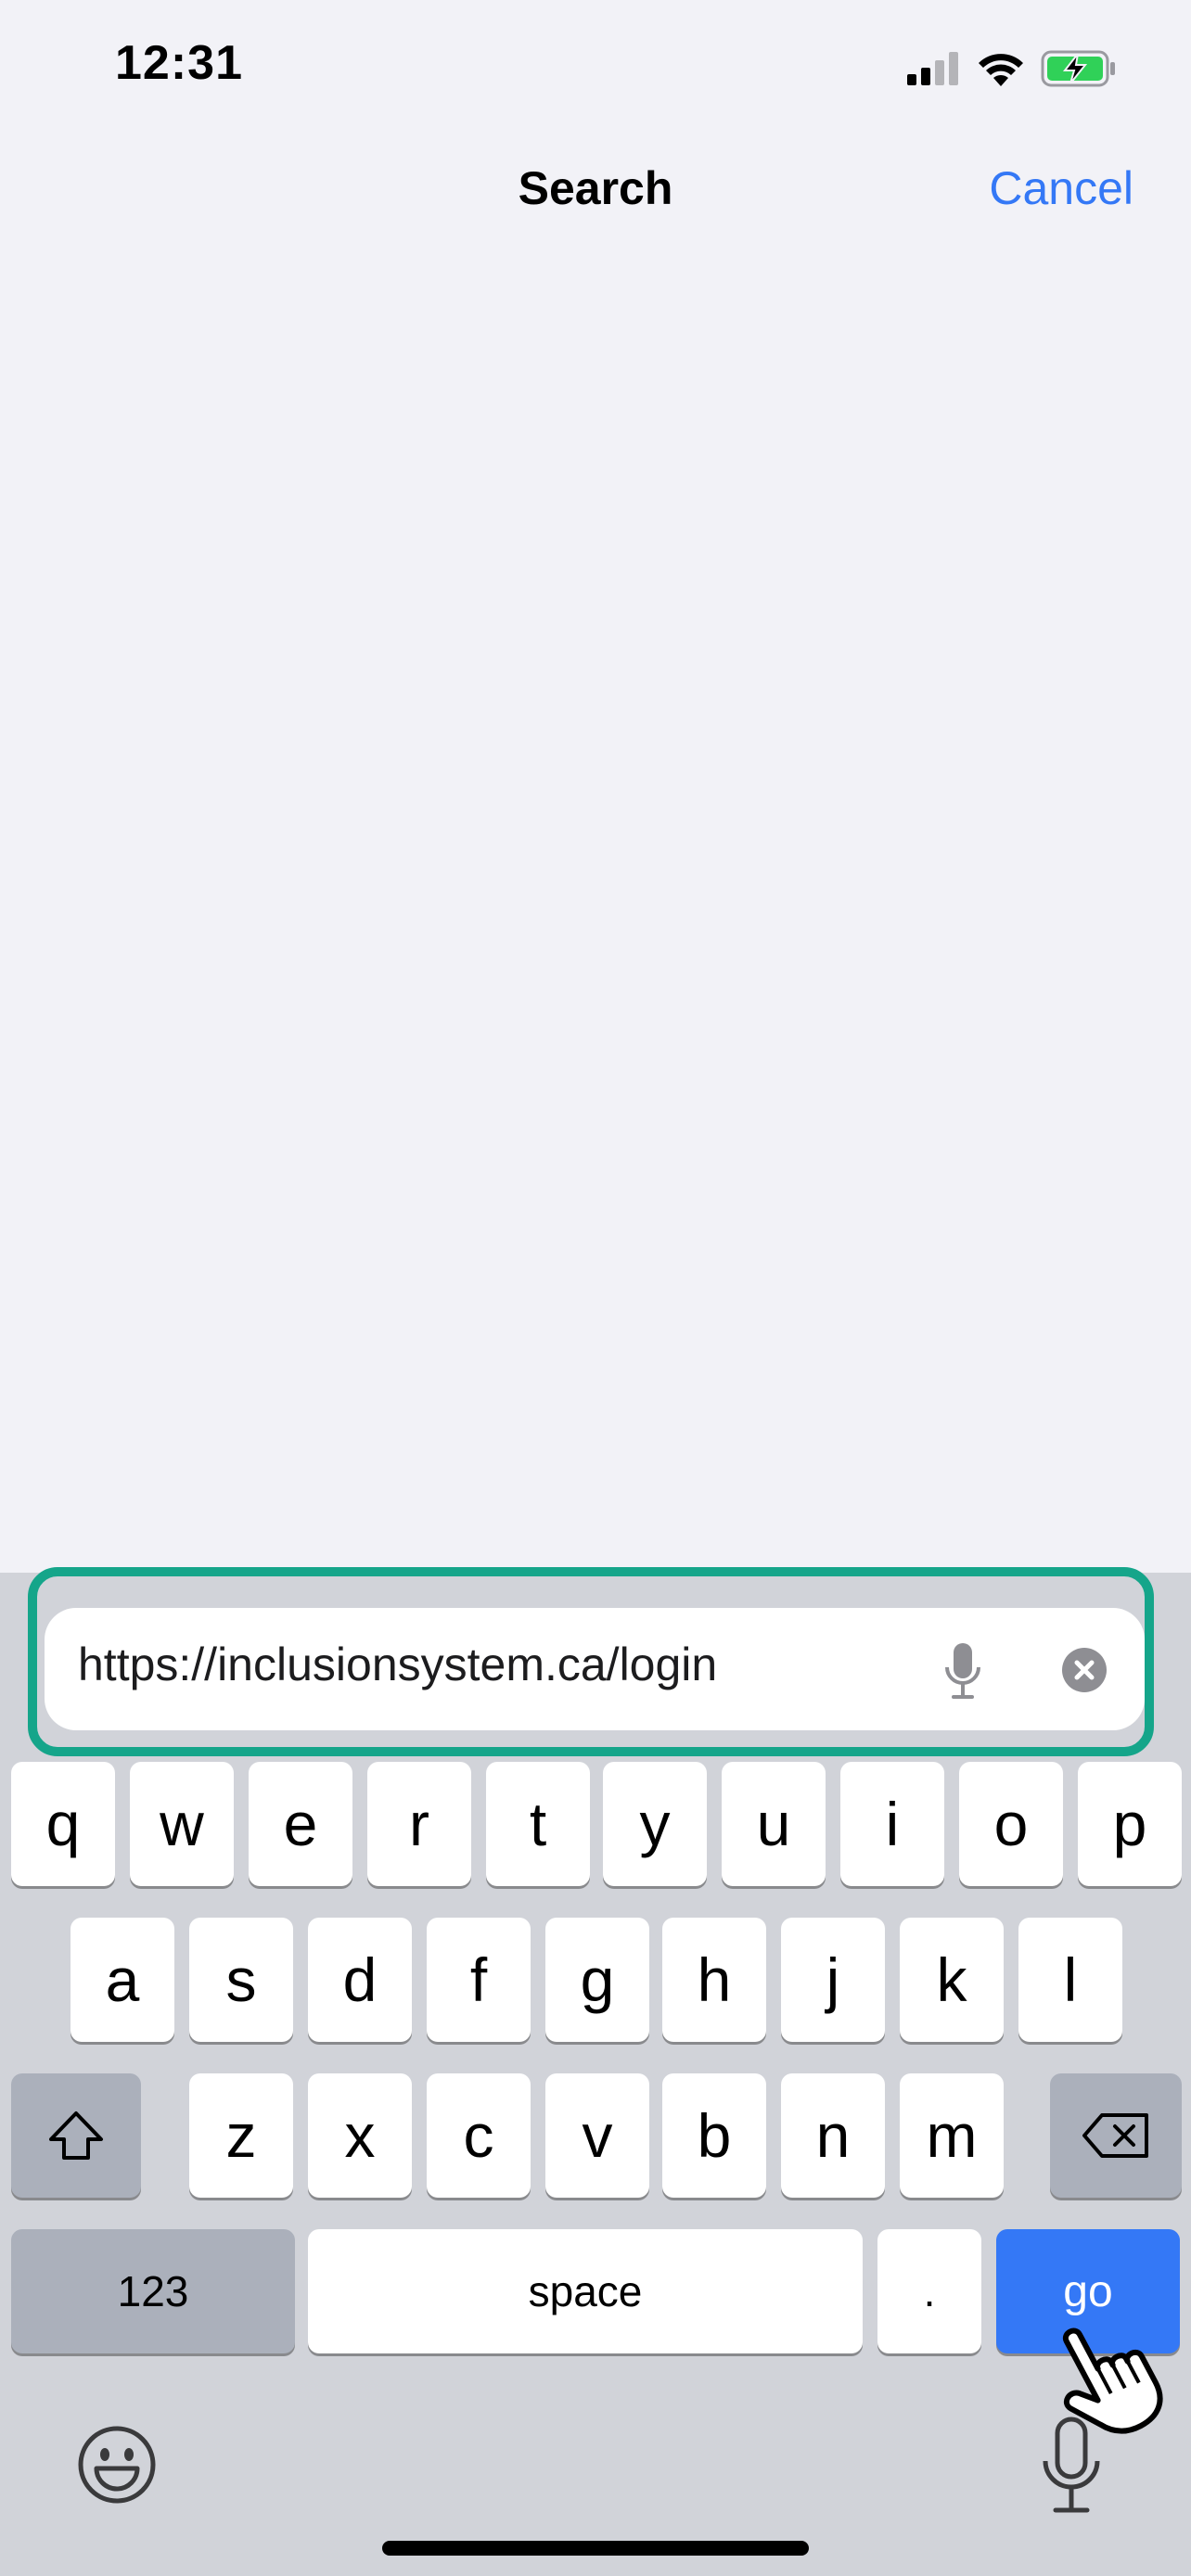 The image size is (1191, 2576). I want to click on home-indicator, so click(595, 2548).